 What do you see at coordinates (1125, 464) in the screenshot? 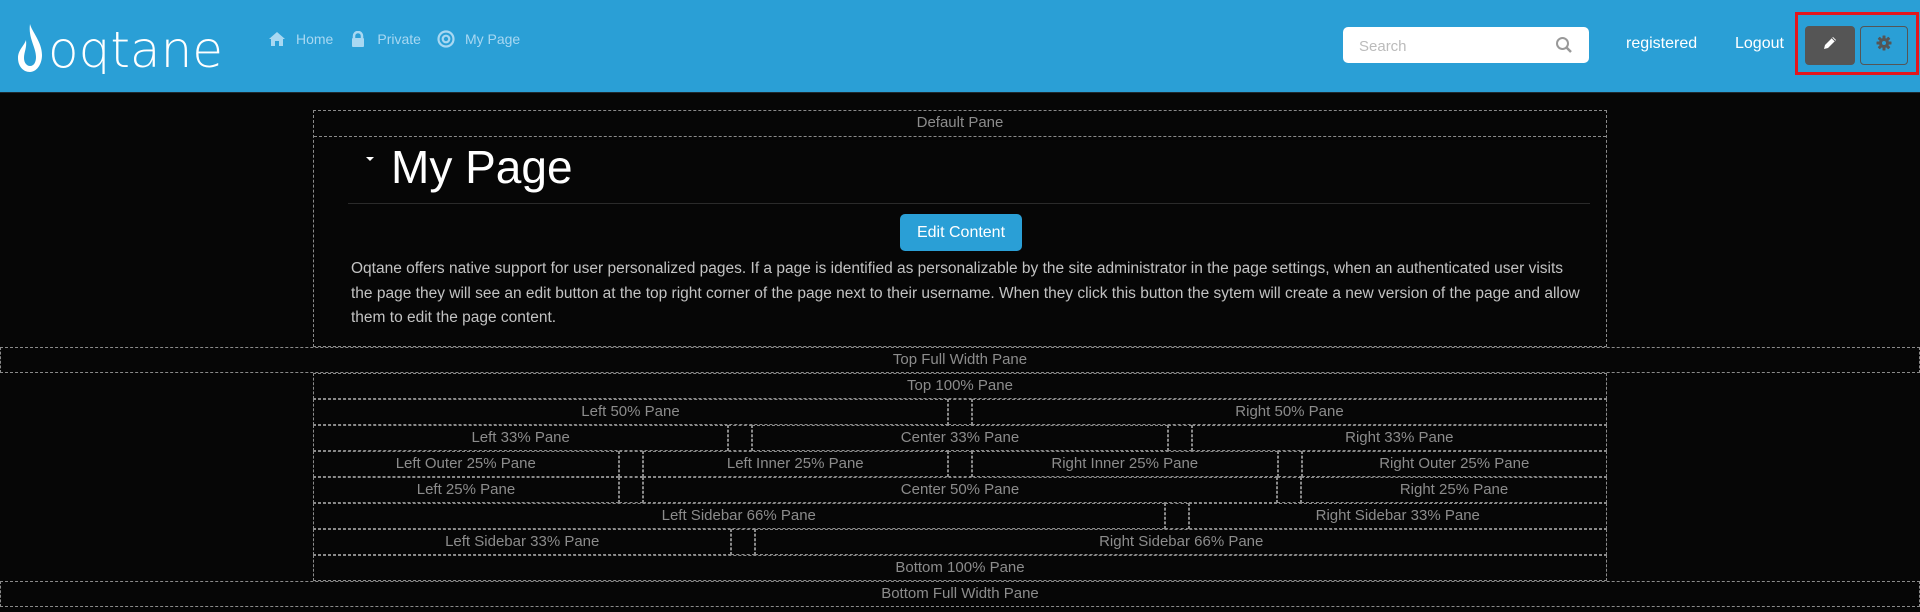
I see `right-inner-25-pane: Right Inner 25% Pane` at bounding box center [1125, 464].